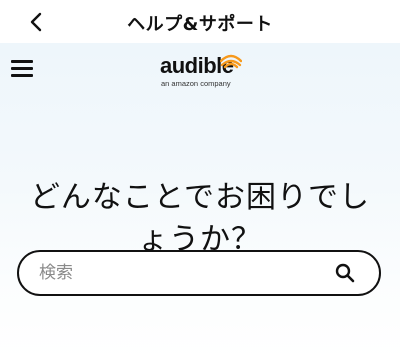 The height and width of the screenshot is (359, 400). Describe the element at coordinates (196, 83) in the screenshot. I see `logo-subtitle: an amazon company` at that location.